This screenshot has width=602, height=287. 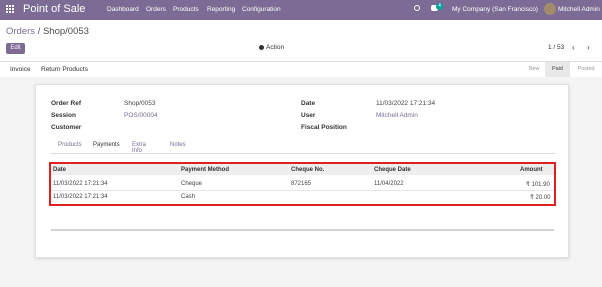 I want to click on menu-products: Products, so click(x=186, y=9).